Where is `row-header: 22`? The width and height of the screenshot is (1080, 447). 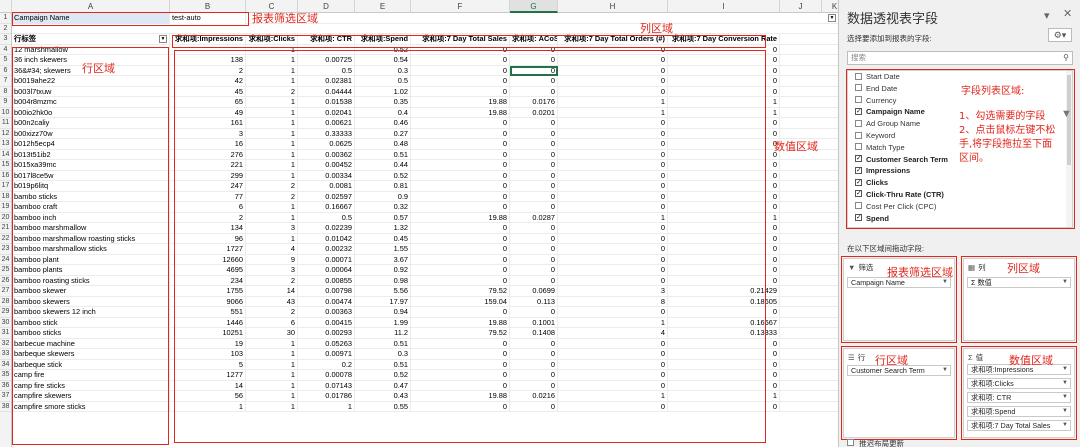 row-header: 22 is located at coordinates (5, 239).